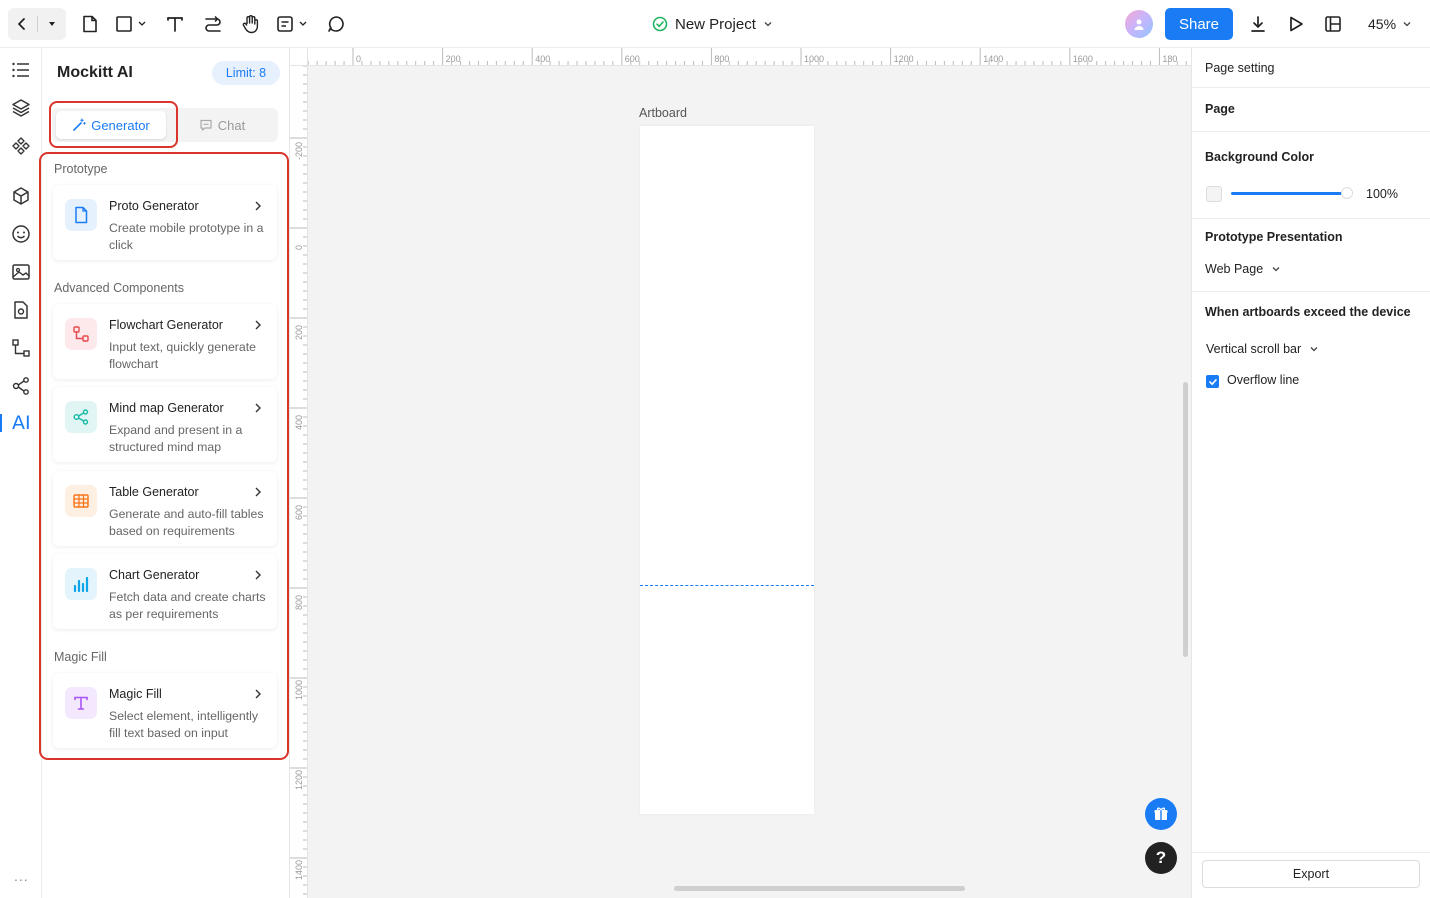 The width and height of the screenshot is (1430, 898). Describe the element at coordinates (1185, 519) in the screenshot. I see `vertical-scrollbar` at that location.